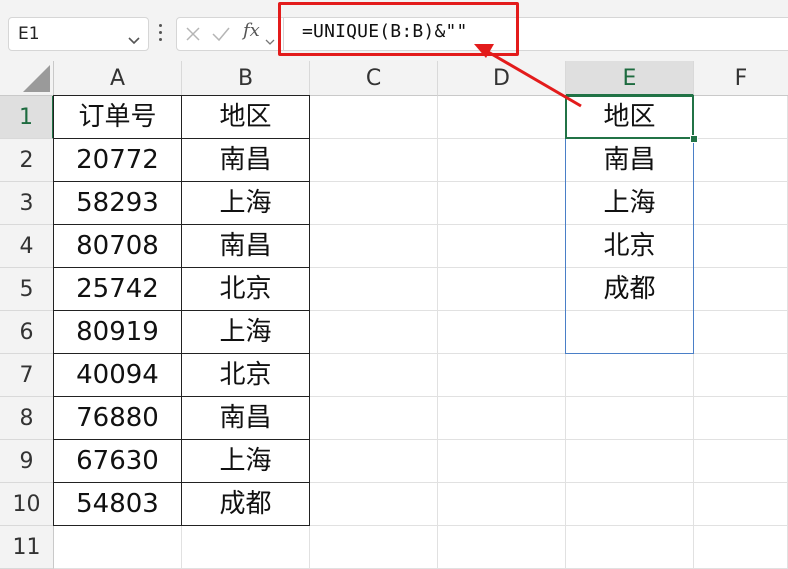  What do you see at coordinates (27, 504) in the screenshot?
I see `row-header-10: 10` at bounding box center [27, 504].